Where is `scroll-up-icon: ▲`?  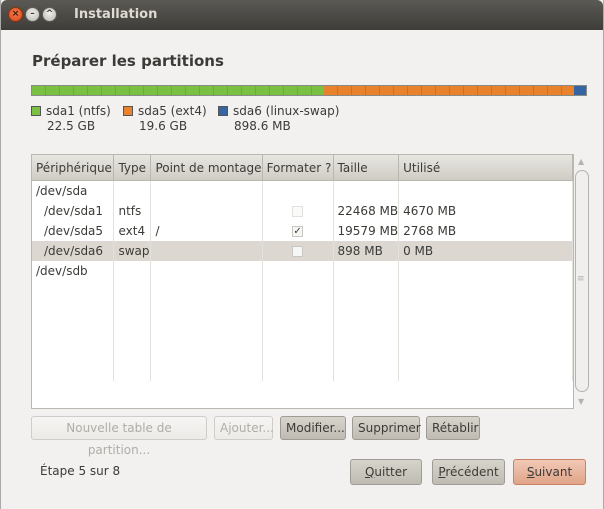 scroll-up-icon: ▲ is located at coordinates (581, 161).